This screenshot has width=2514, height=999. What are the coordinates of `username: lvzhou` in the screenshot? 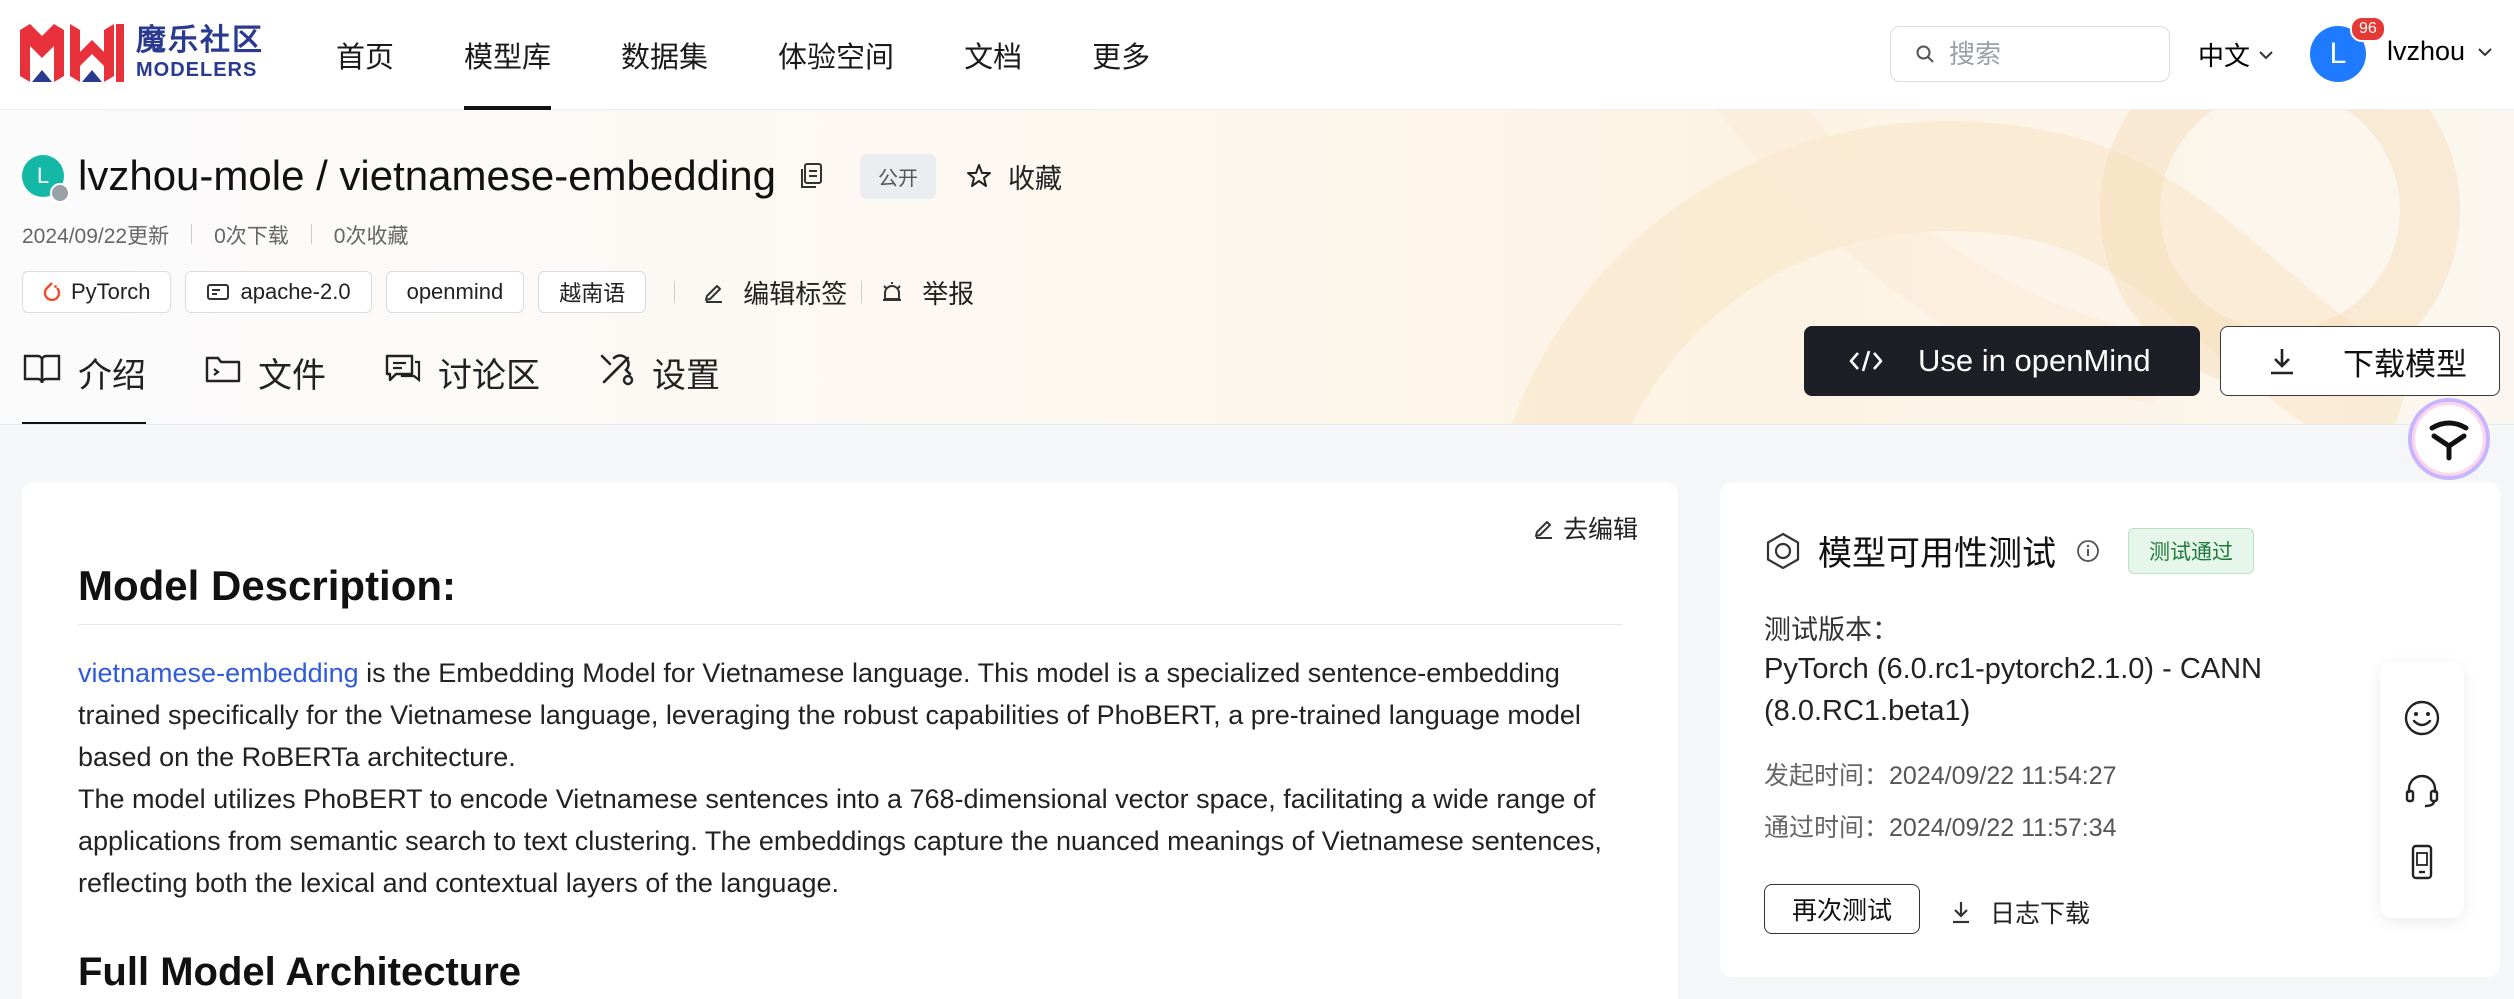 It's located at (2426, 51).